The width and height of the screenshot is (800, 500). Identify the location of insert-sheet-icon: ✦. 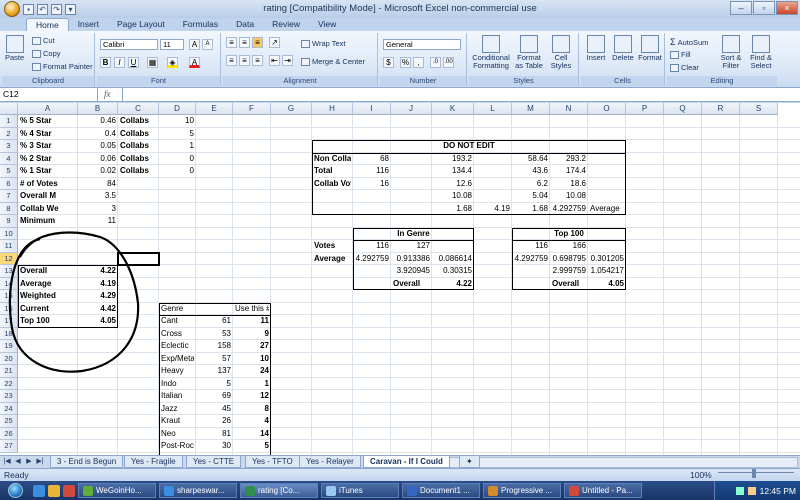
(469, 462).